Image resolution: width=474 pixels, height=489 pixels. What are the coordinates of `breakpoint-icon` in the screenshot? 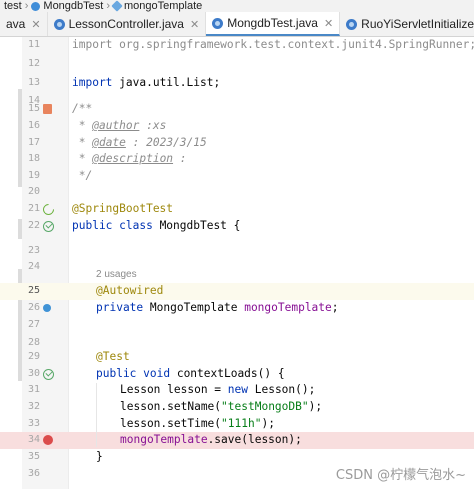 It's located at (48, 440).